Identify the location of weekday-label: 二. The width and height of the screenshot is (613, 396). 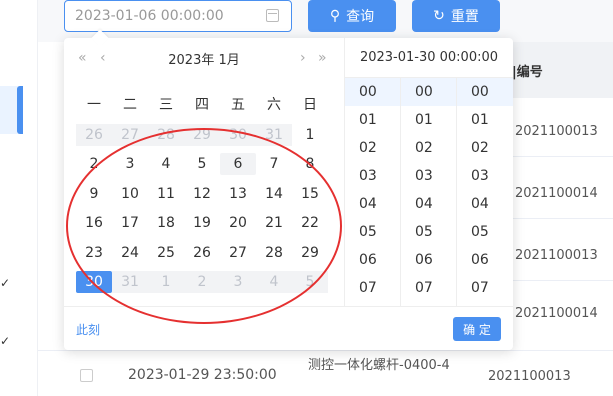
(130, 105).